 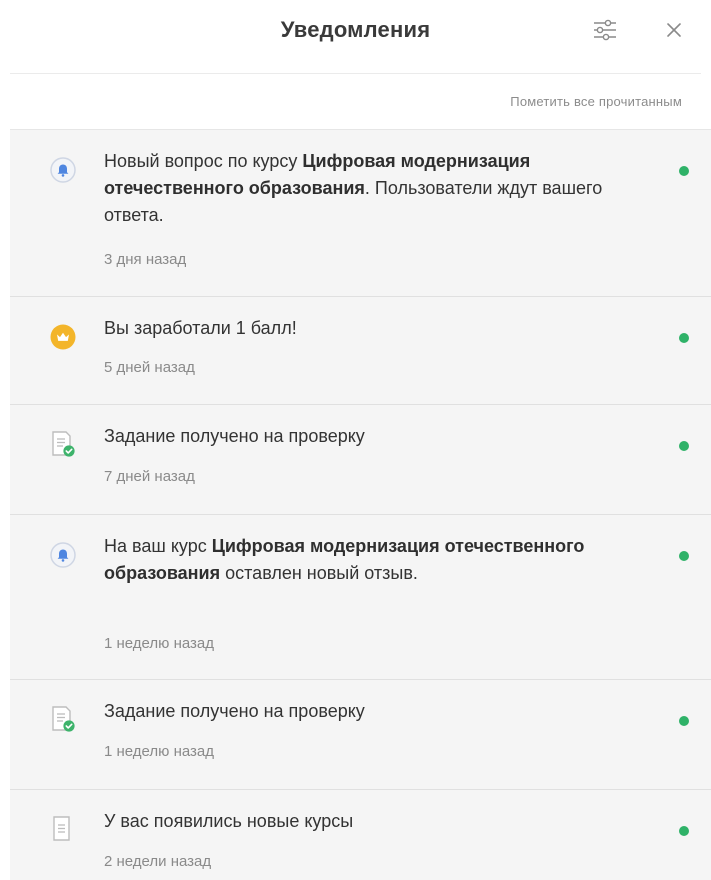 I want to click on notification-text-part: оставлен новый отзыв., so click(x=319, y=573).